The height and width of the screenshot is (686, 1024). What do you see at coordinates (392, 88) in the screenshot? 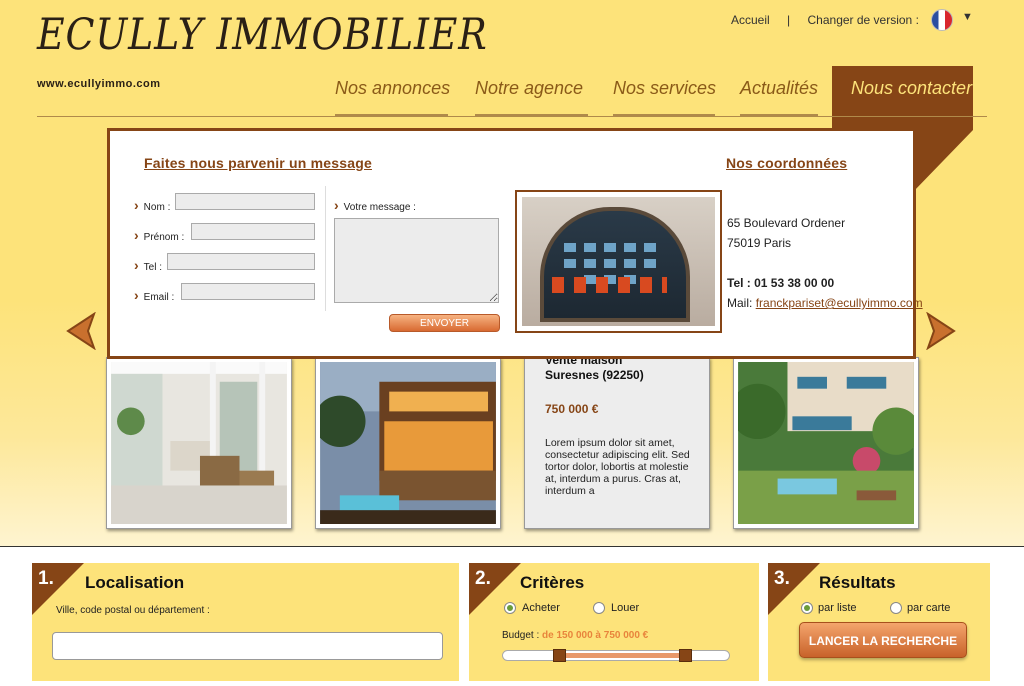
I see `nav-nos-annonces: Nos annonces` at bounding box center [392, 88].